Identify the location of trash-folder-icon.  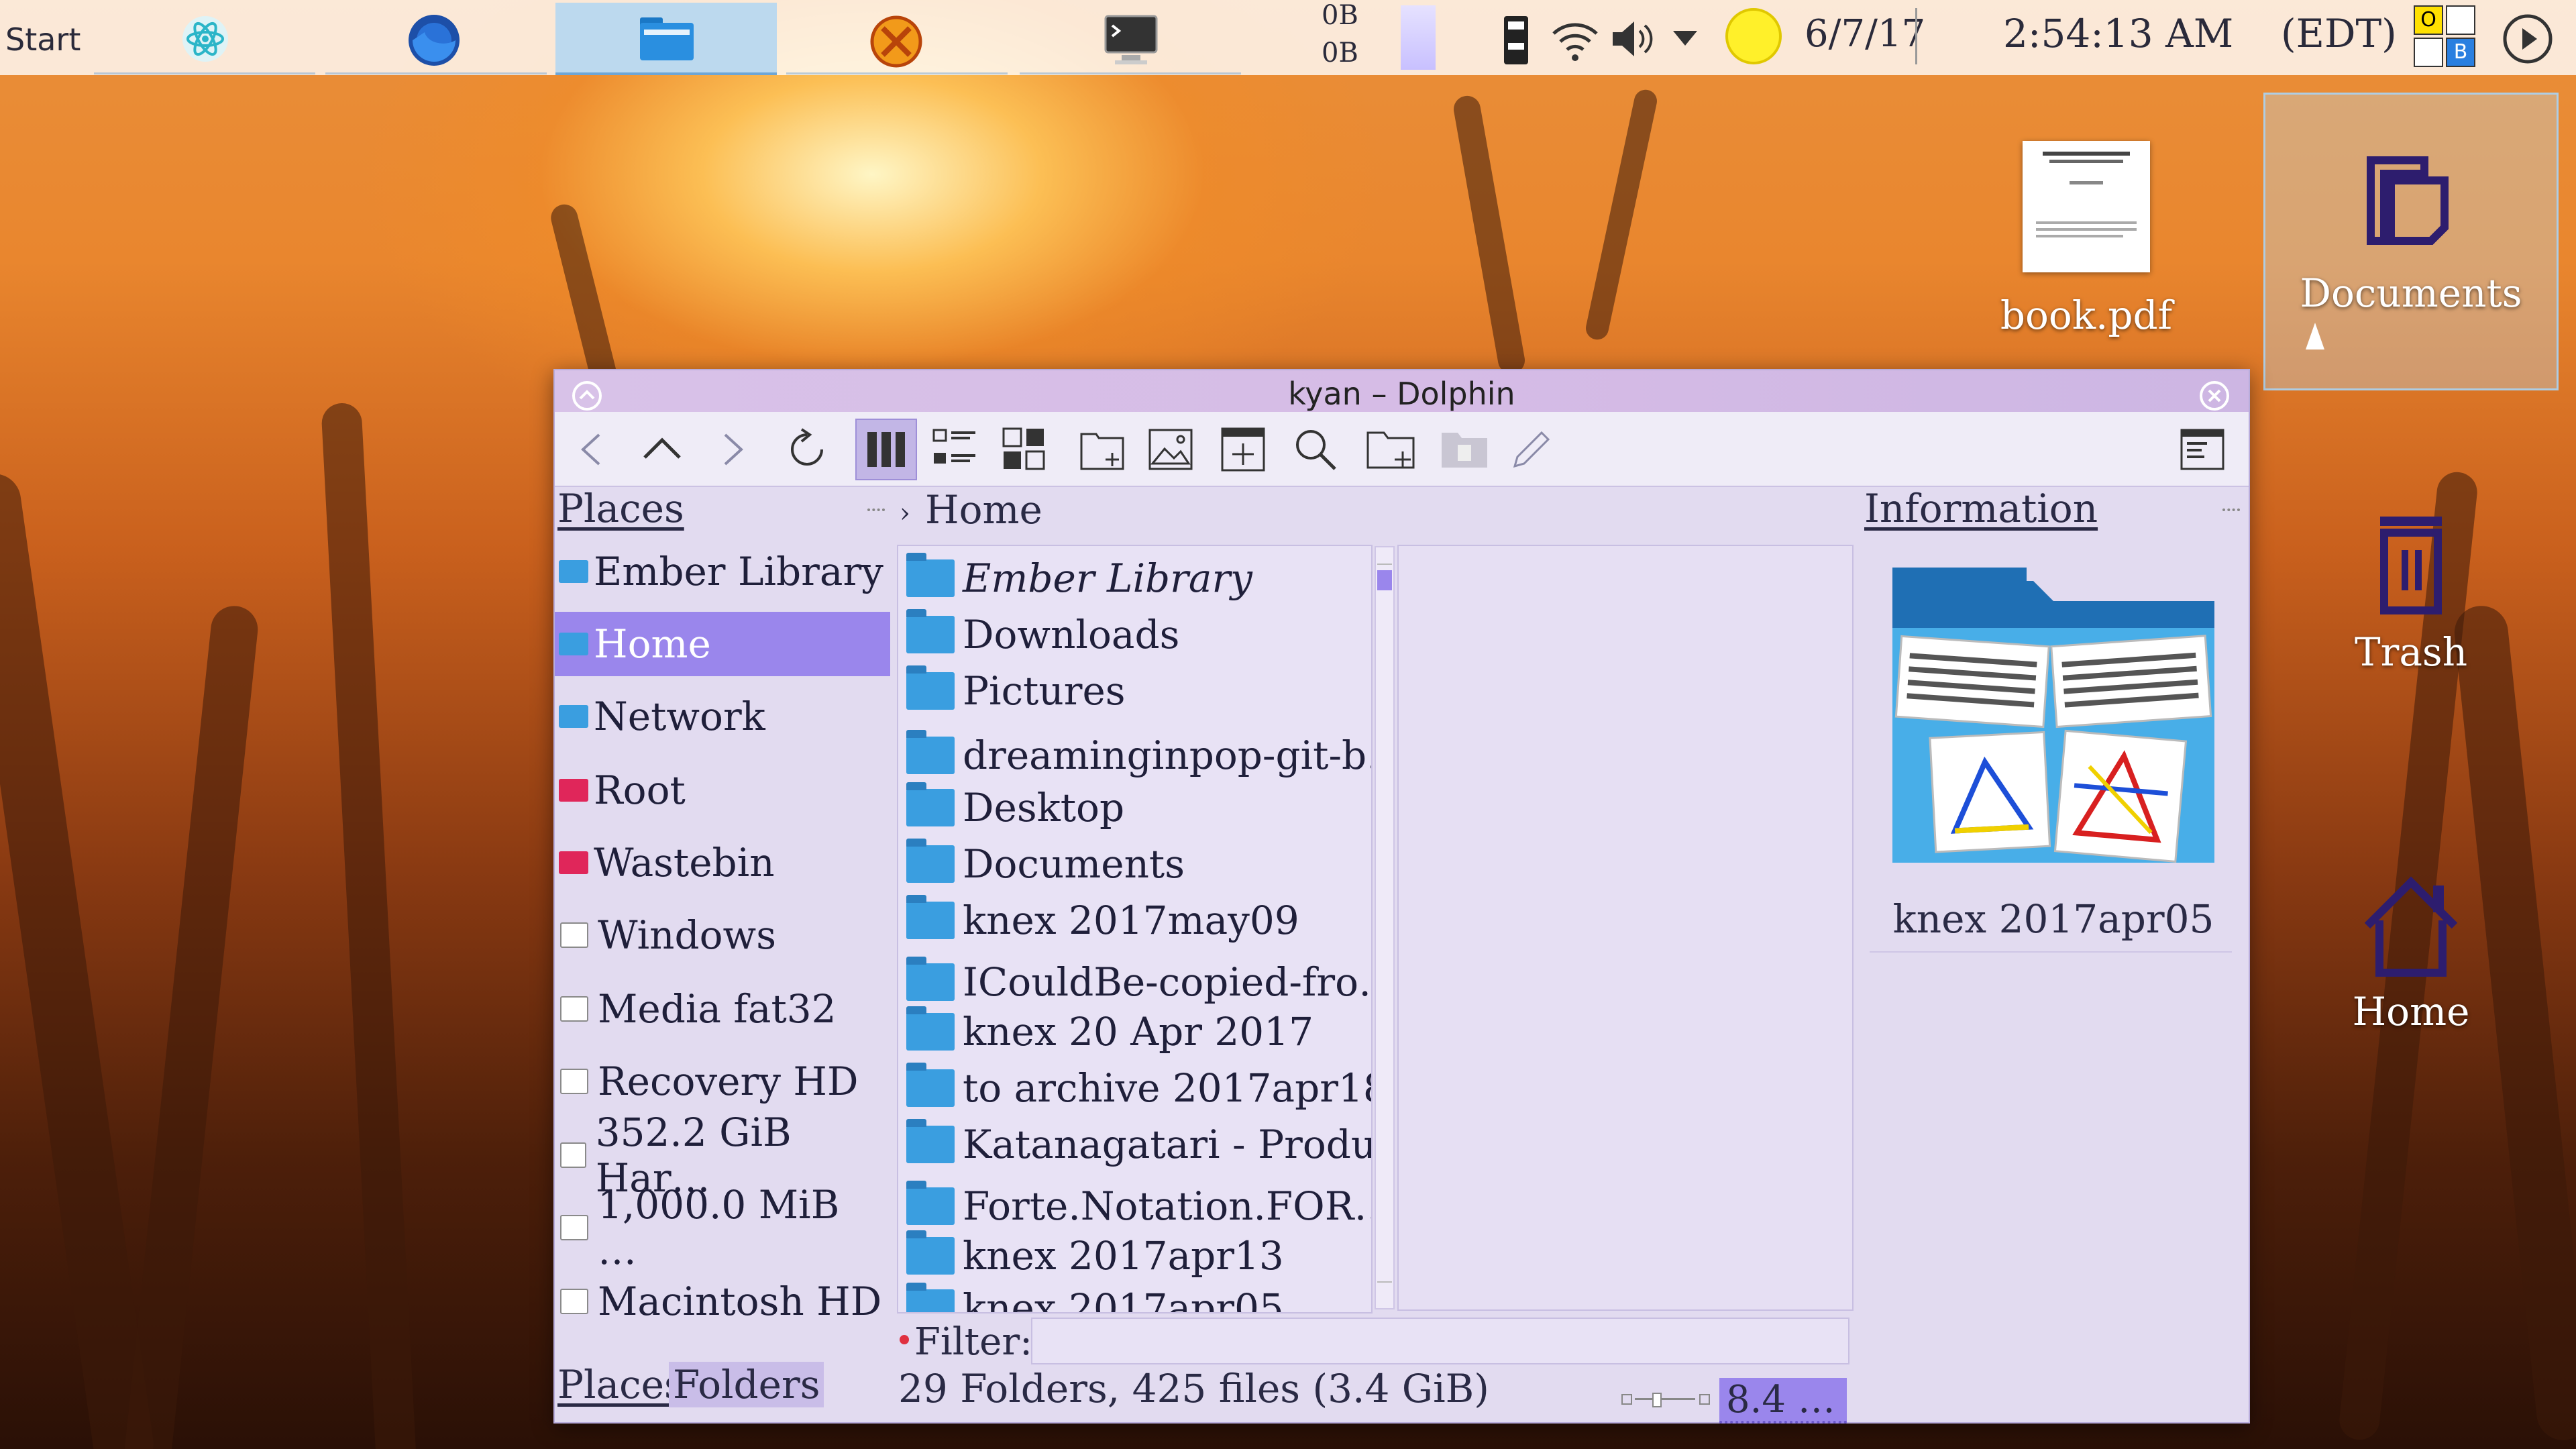
(1464, 450).